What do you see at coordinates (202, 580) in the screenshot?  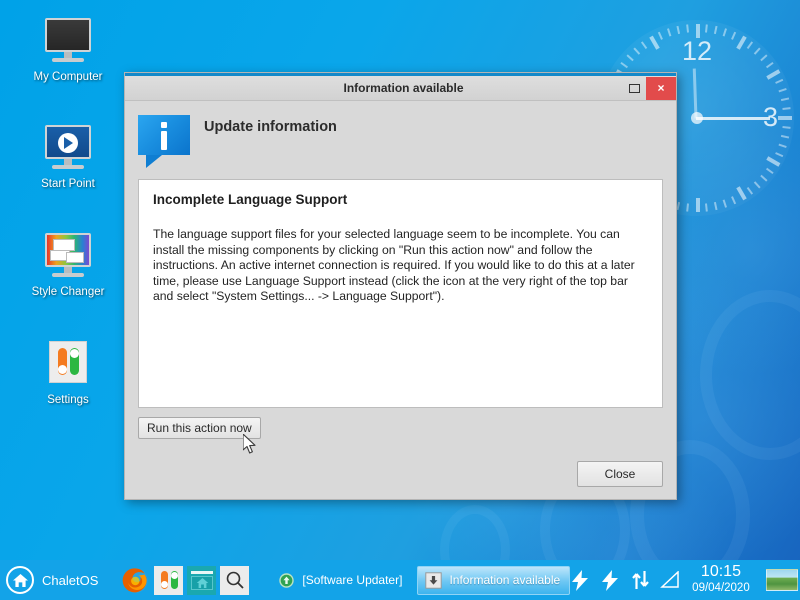 I see `home-folder-icon` at bounding box center [202, 580].